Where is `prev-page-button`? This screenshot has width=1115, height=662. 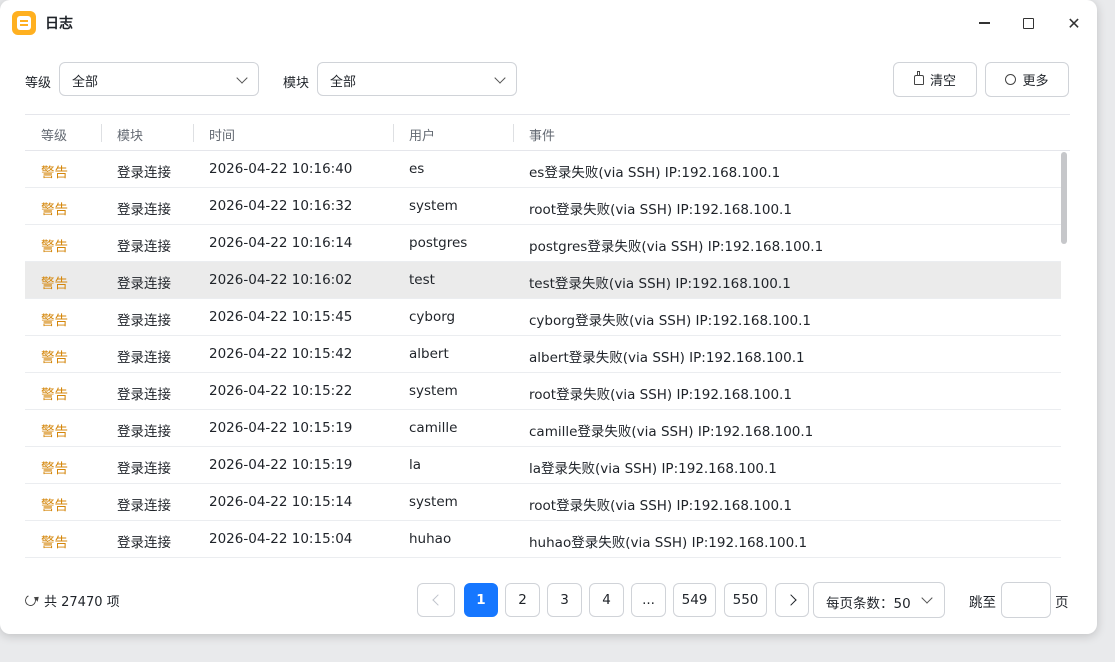
prev-page-button is located at coordinates (436, 600).